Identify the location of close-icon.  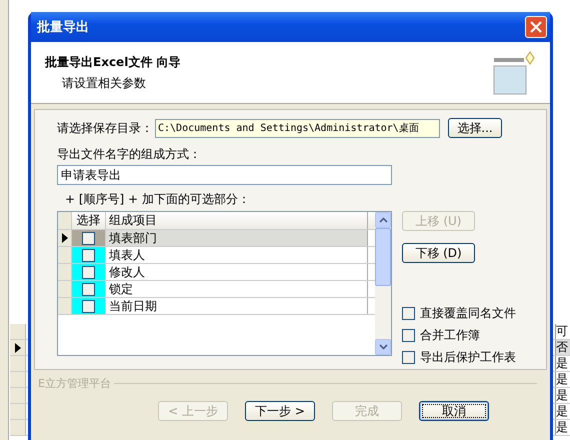
(536, 27).